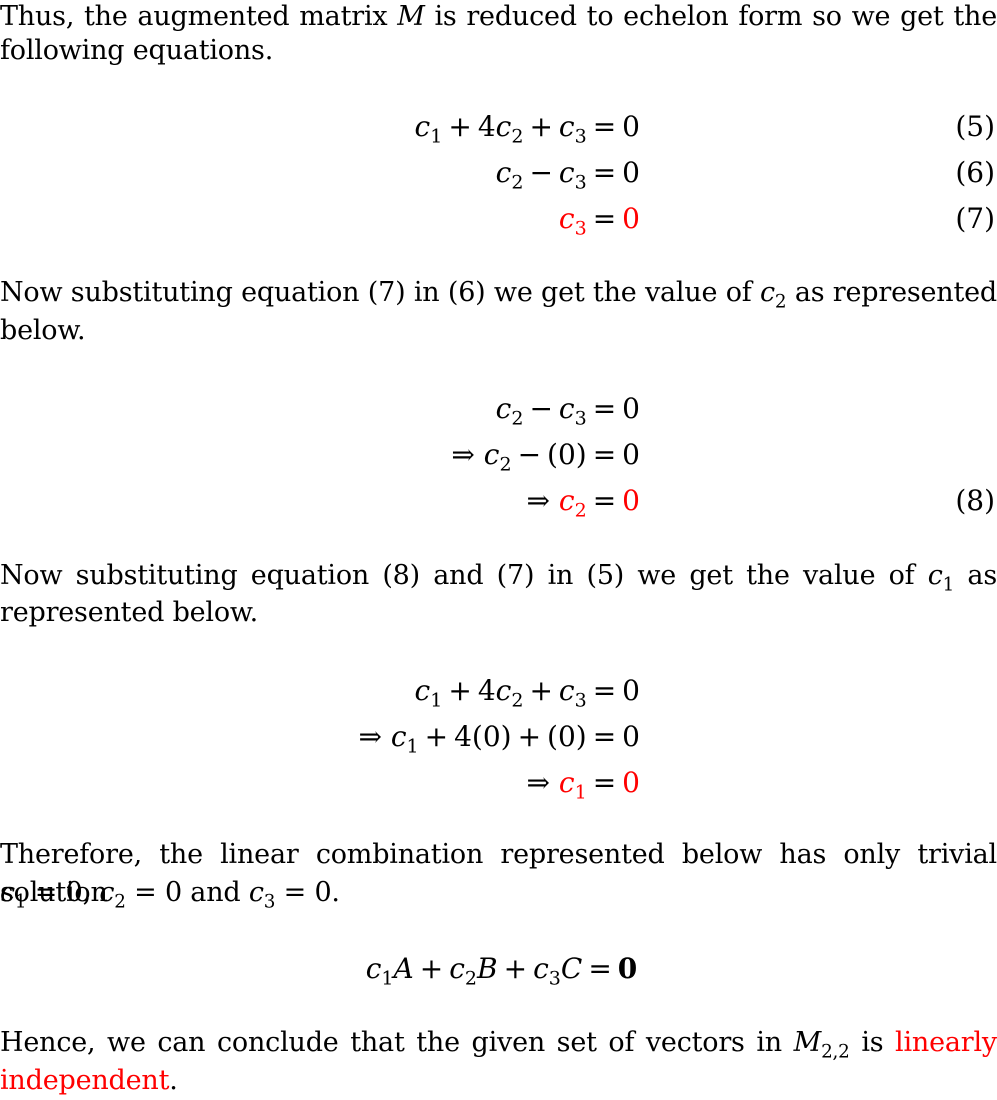 This screenshot has height=1100, width=997. What do you see at coordinates (498, 501) in the screenshot?
I see `solve-c2-step-3: ⇒ c2 = 0 (8)` at bounding box center [498, 501].